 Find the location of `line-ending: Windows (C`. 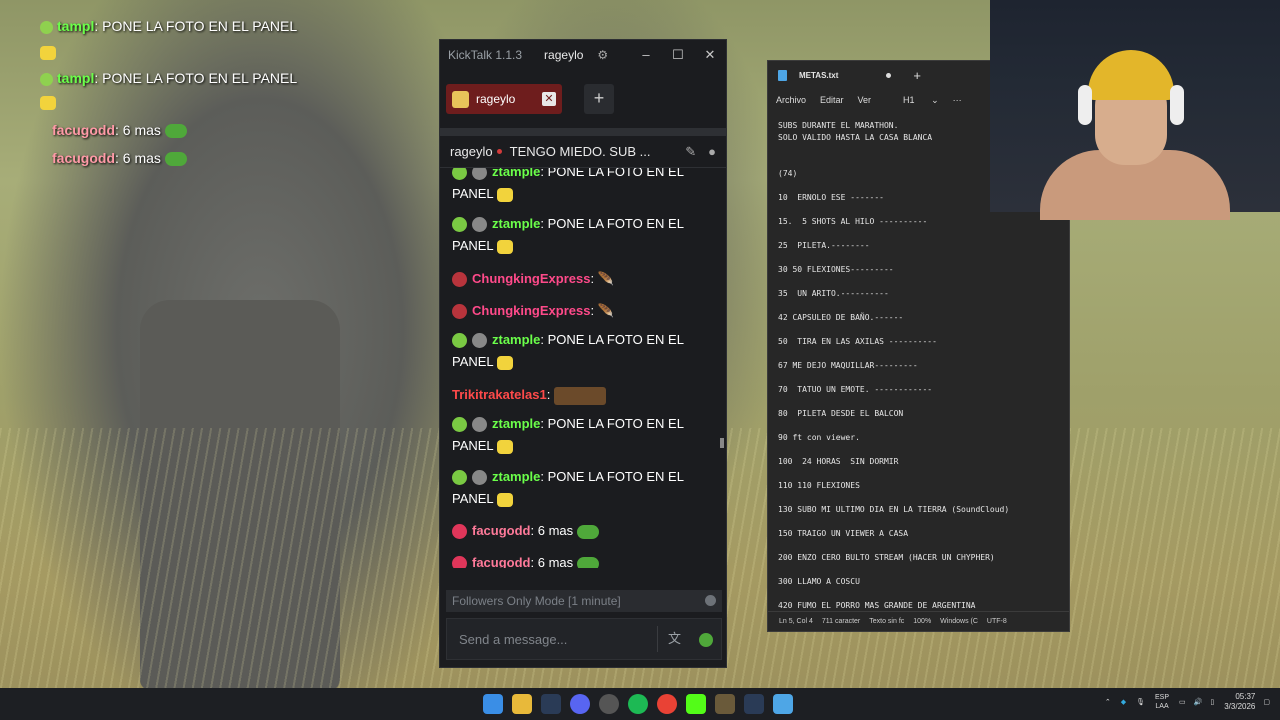

line-ending: Windows (C is located at coordinates (959, 621).